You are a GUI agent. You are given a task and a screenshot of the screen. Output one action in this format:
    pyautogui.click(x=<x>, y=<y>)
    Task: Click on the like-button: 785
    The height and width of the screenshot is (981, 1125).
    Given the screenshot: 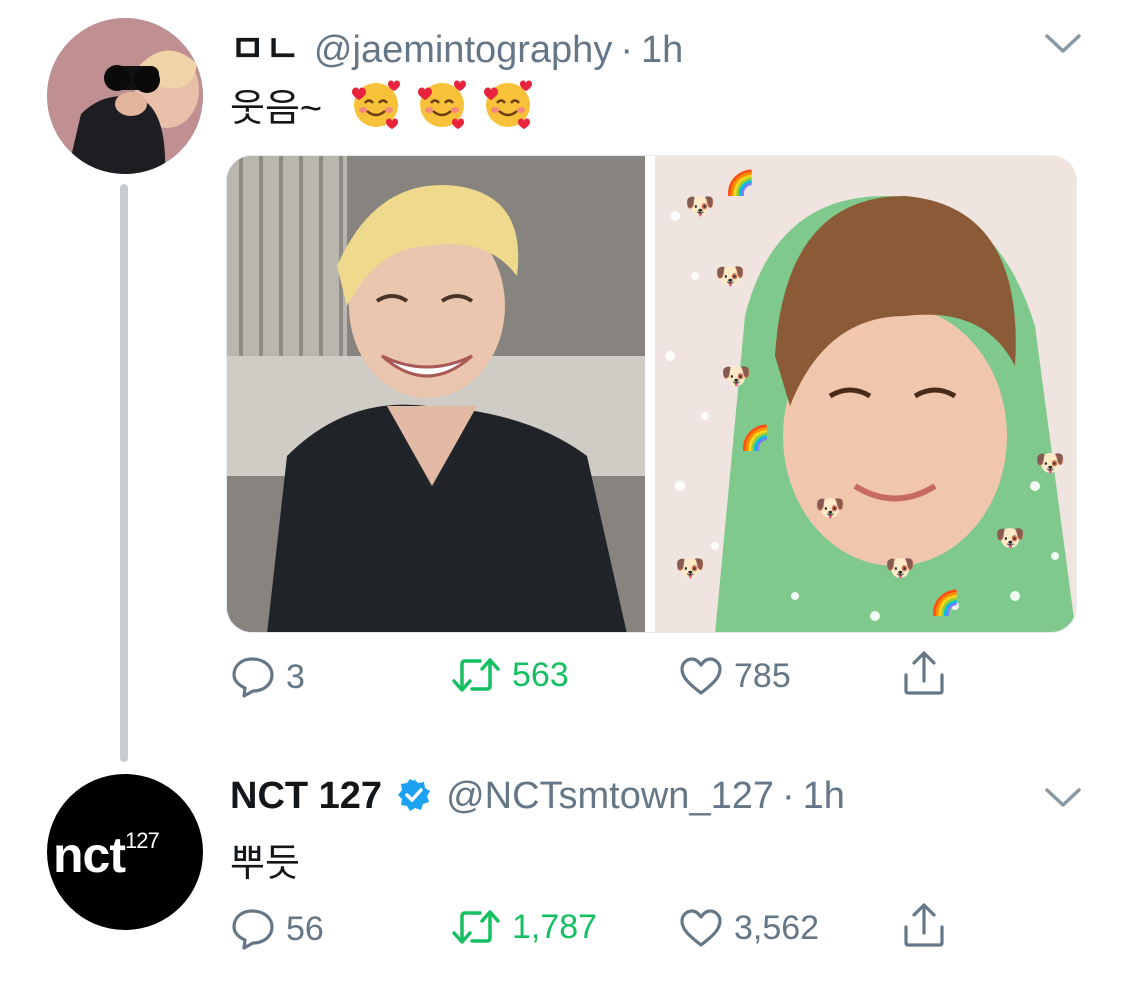 What is the action you would take?
    pyautogui.click(x=734, y=676)
    